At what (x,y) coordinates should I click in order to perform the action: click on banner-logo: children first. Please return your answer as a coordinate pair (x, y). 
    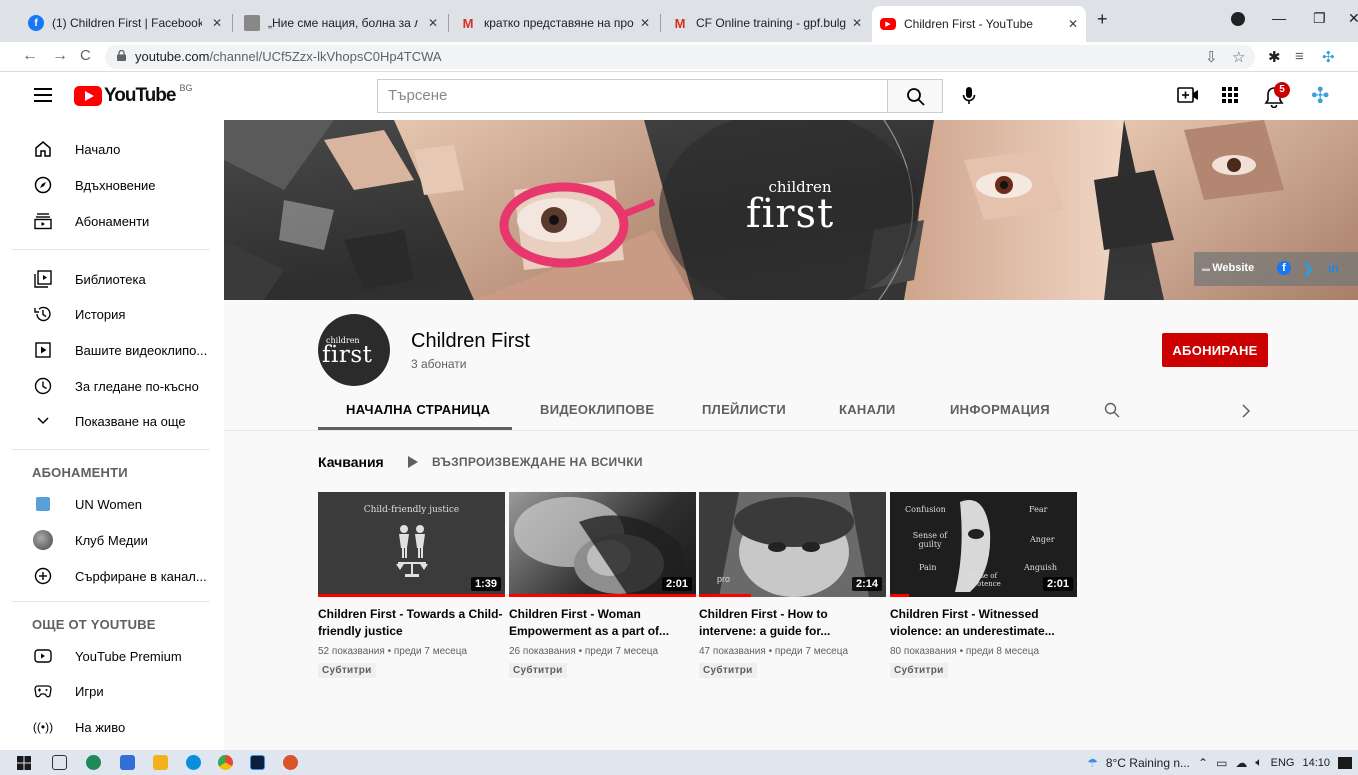
    Looking at the image, I should click on (790, 208).